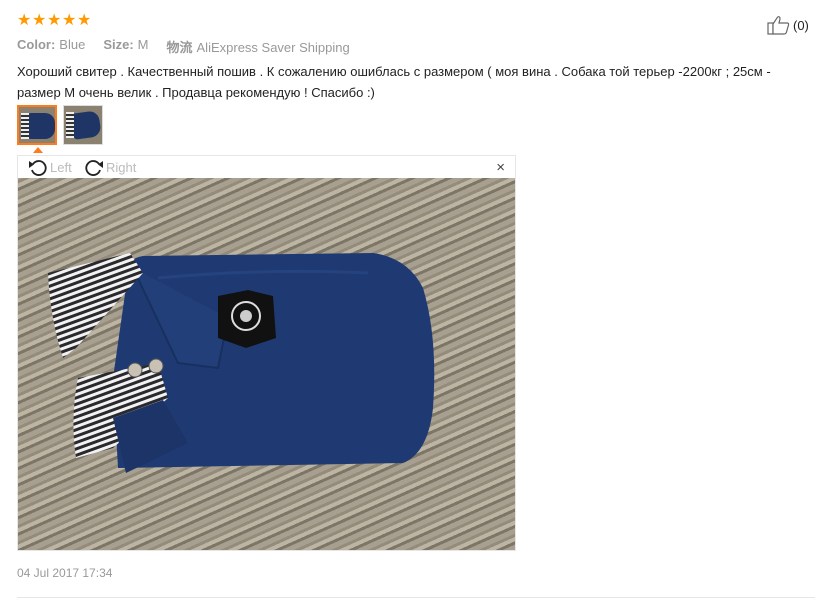 Image resolution: width=815 pixels, height=612 pixels. Describe the element at coordinates (61, 167) in the screenshot. I see `rotate-left-label: Left` at that location.